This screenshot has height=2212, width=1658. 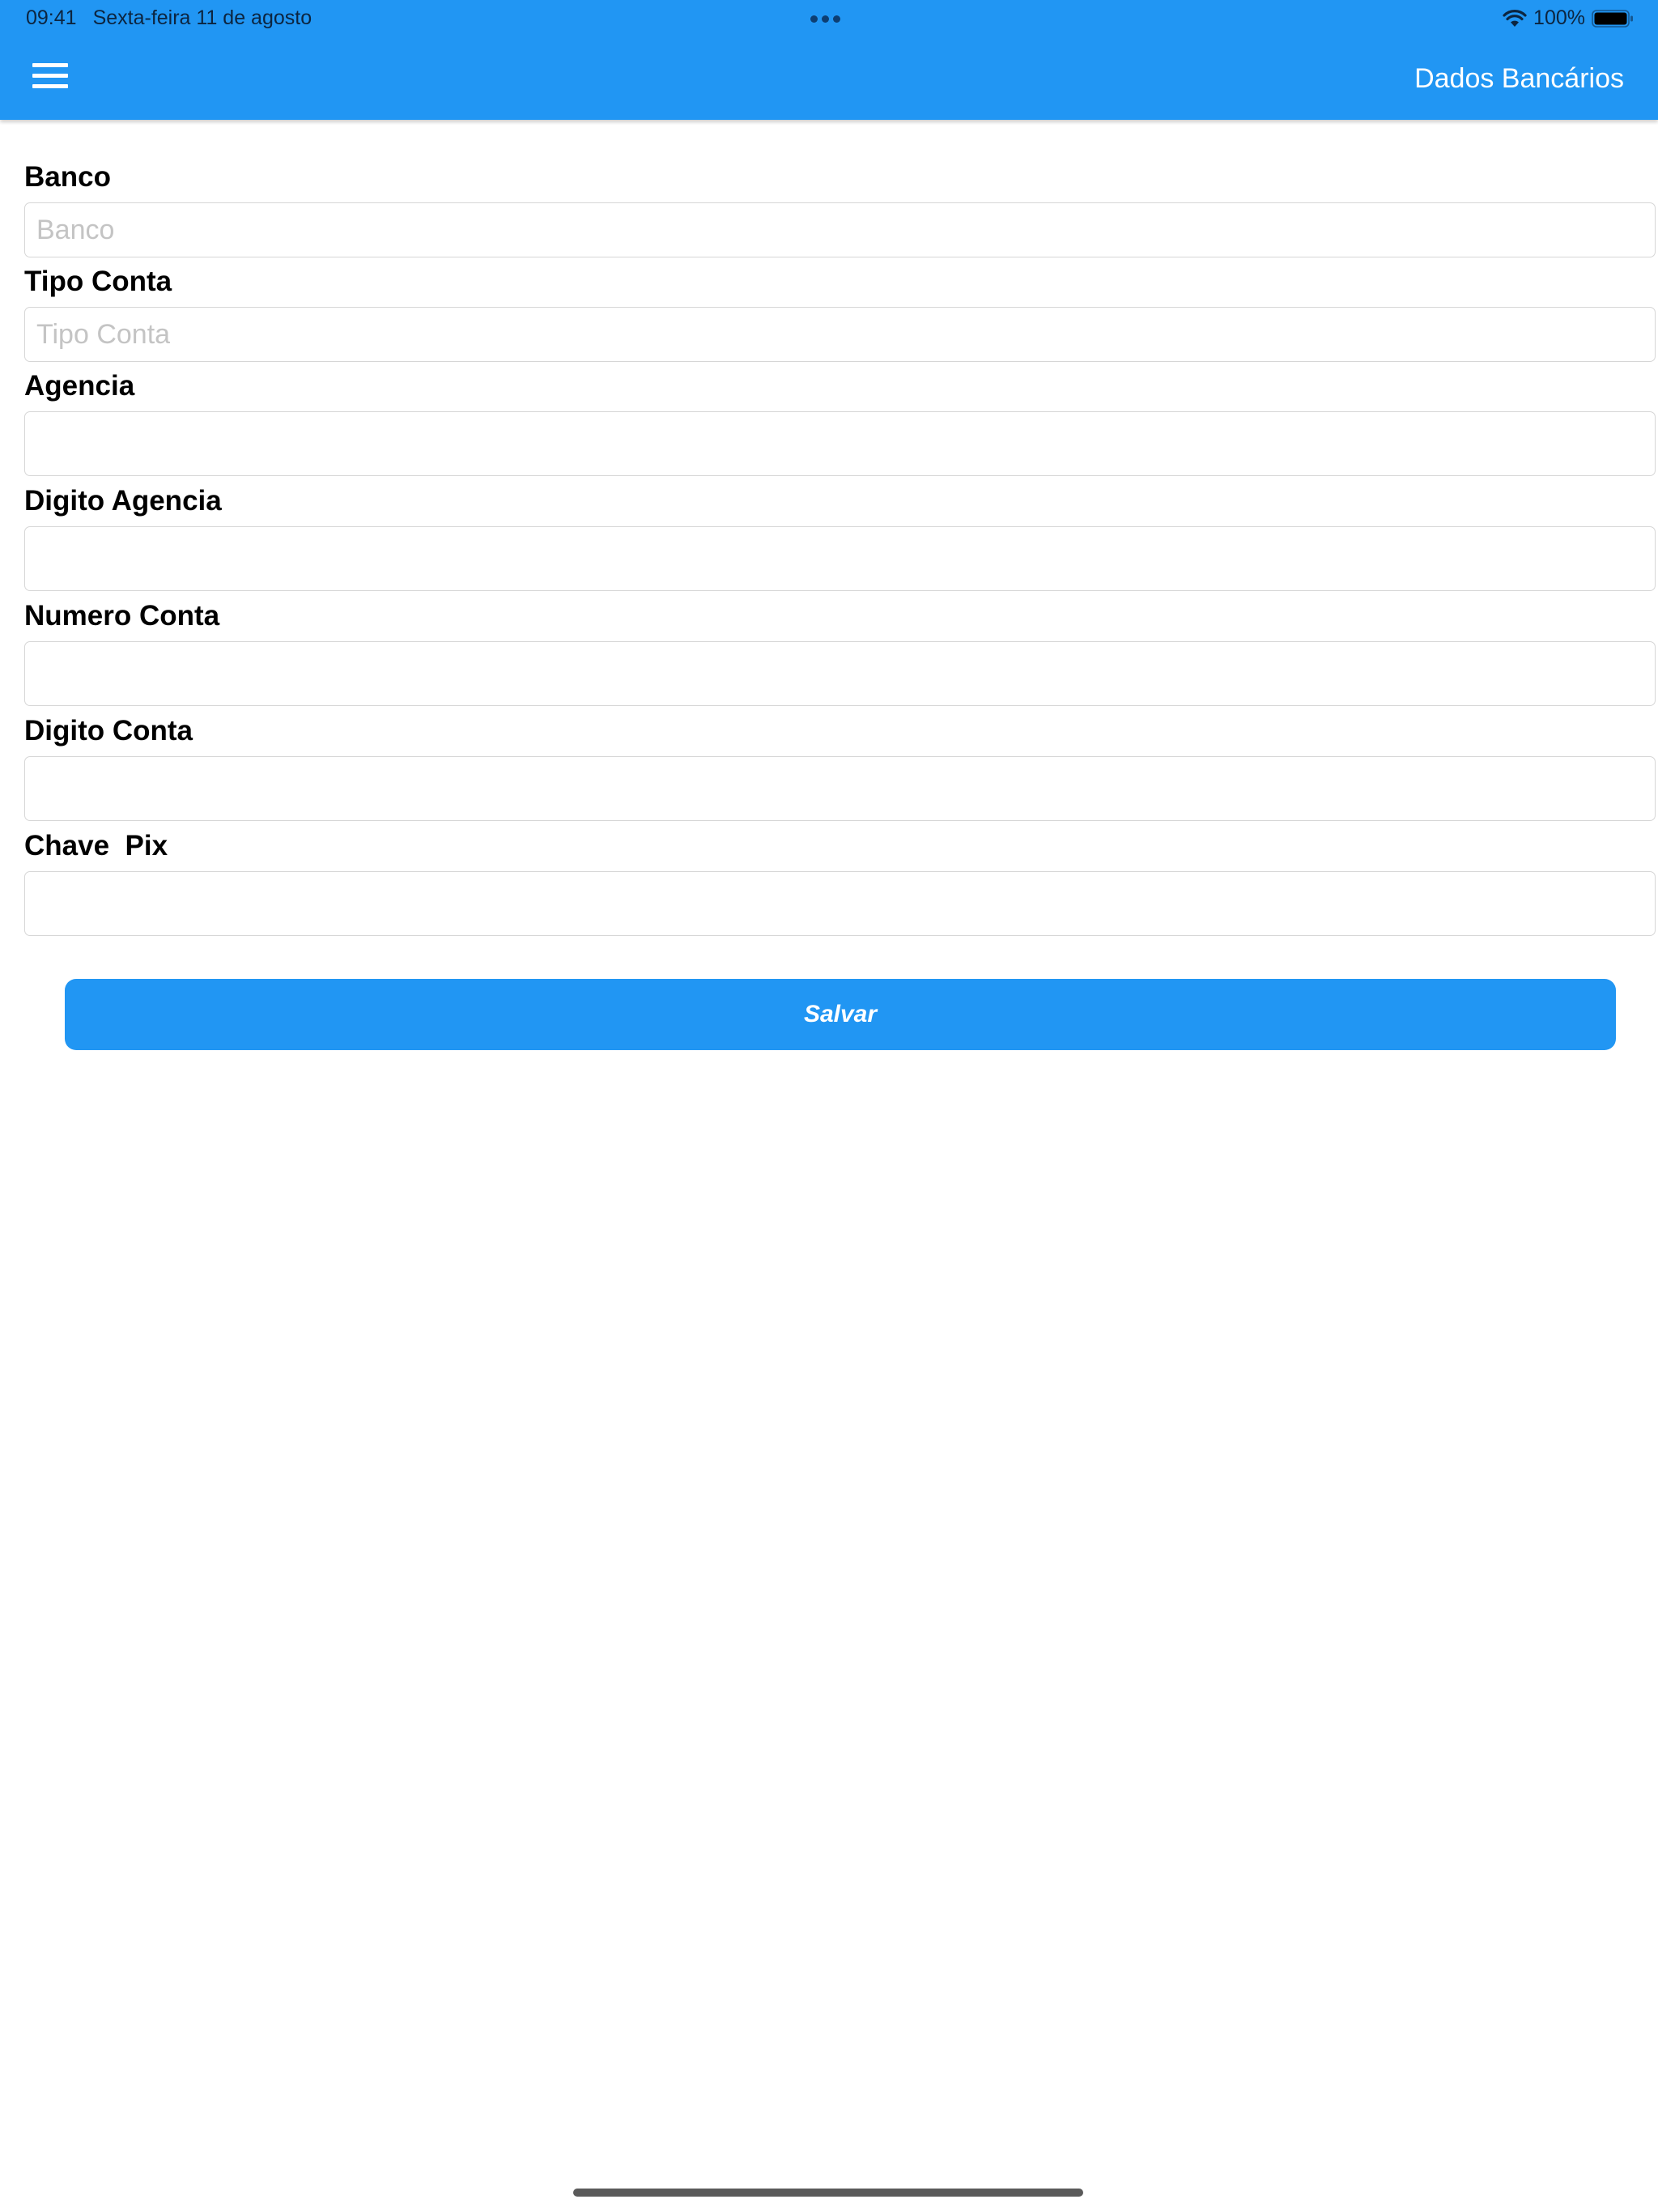 I want to click on status-bar-right: 100%, so click(x=1568, y=18).